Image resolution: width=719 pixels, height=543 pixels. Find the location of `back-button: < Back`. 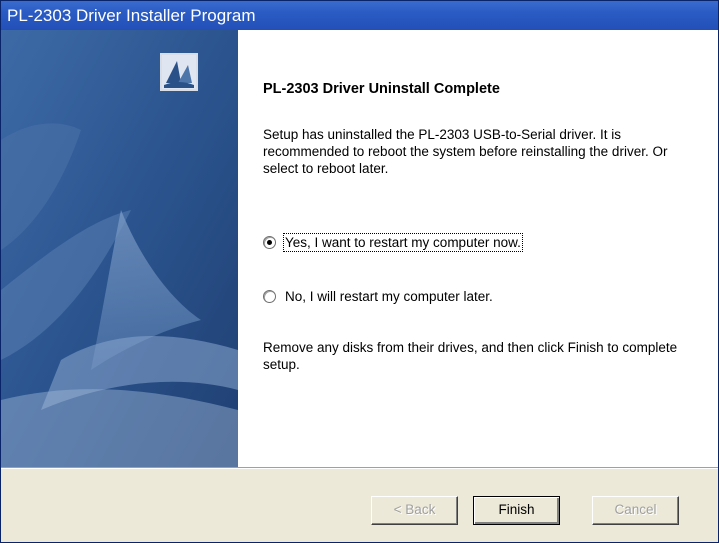

back-button: < Back is located at coordinates (414, 510).